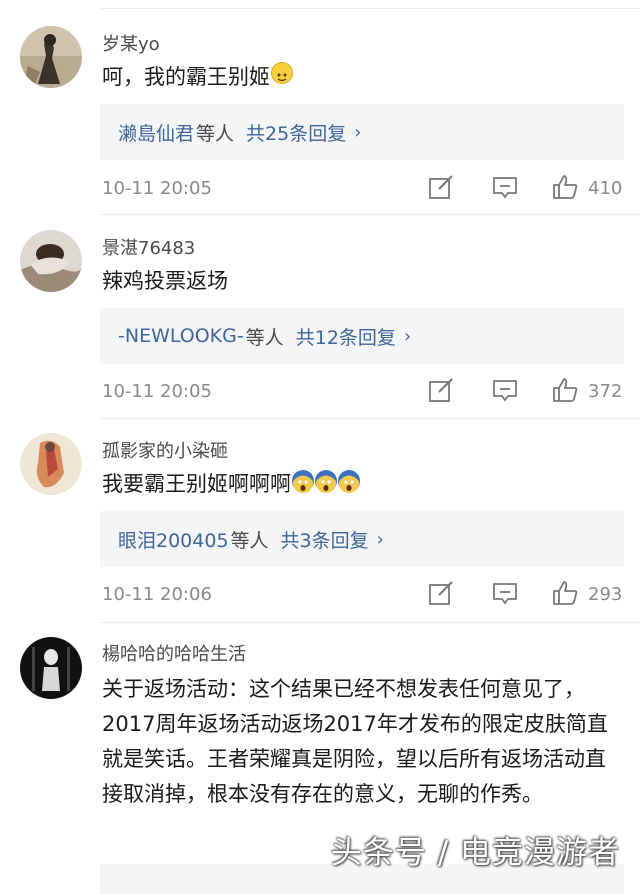 This screenshot has width=640, height=894. I want to click on comment-text: 辣鸡投票返场, so click(363, 281).